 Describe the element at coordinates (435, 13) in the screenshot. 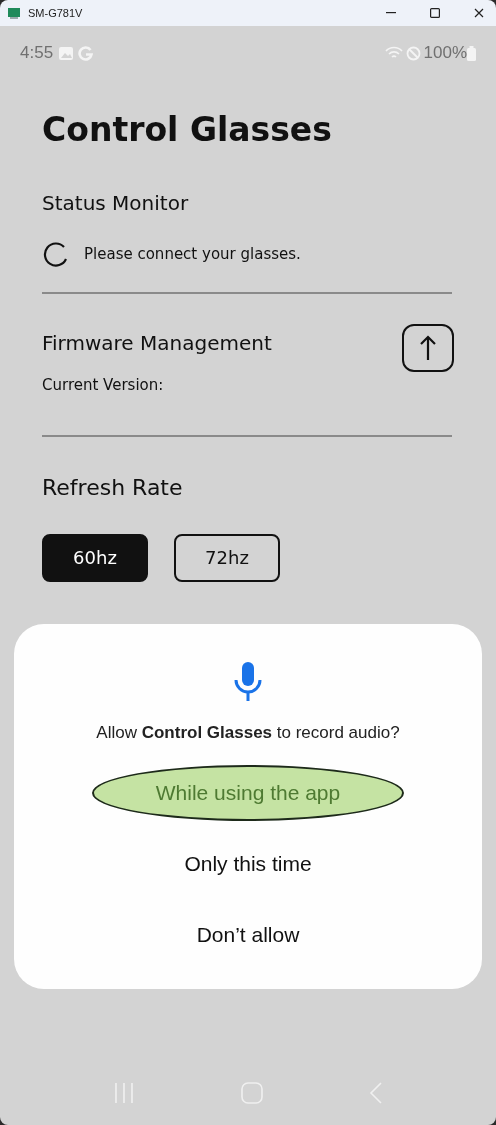

I see `maximize-icon` at that location.